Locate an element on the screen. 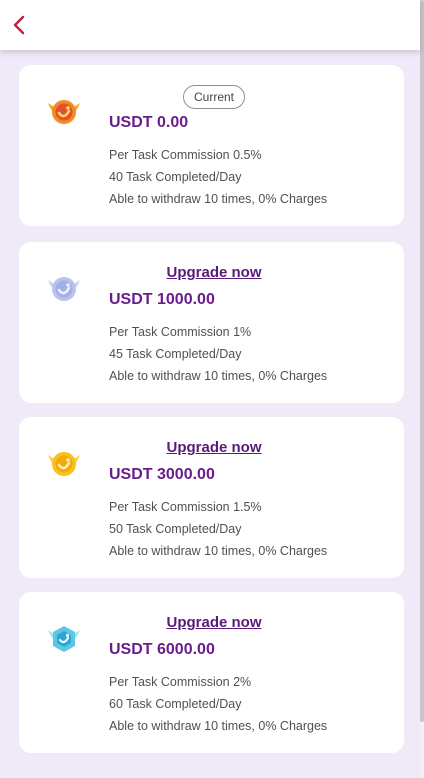 The width and height of the screenshot is (424, 778). chevron-left-icon is located at coordinates (20, 25).